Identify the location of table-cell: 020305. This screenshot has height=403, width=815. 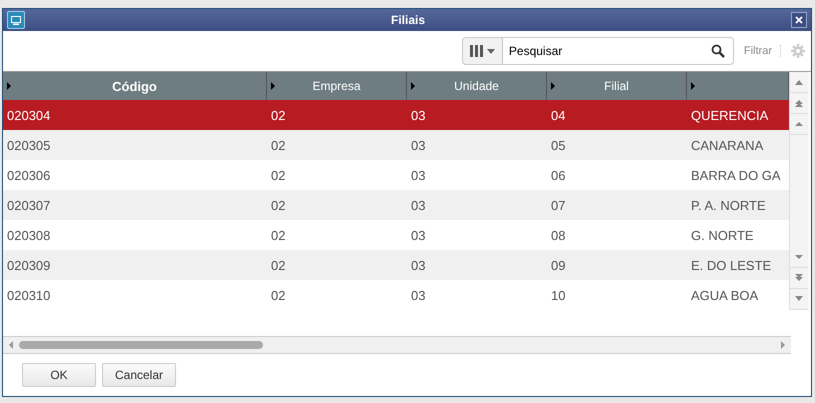
(135, 145).